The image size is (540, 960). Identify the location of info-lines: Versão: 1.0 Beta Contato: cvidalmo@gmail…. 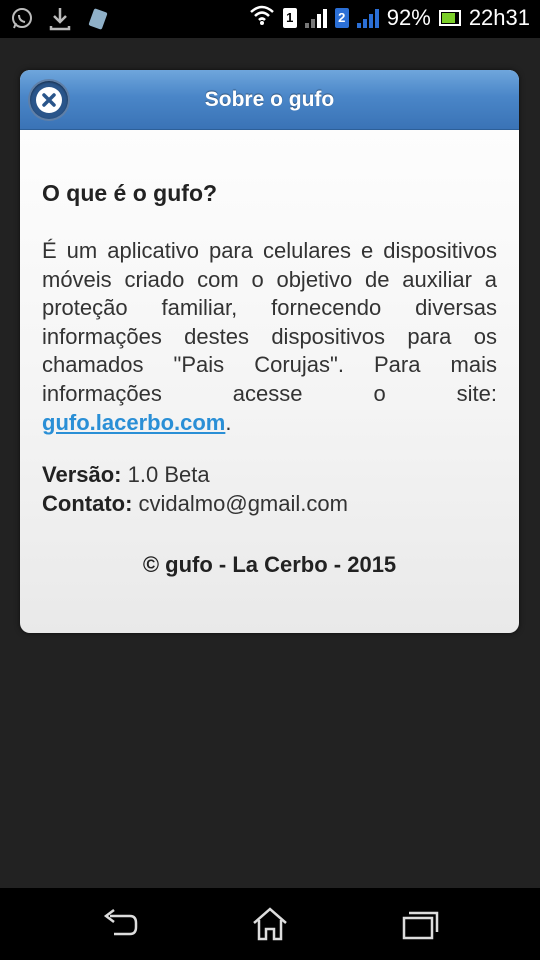
(269, 489).